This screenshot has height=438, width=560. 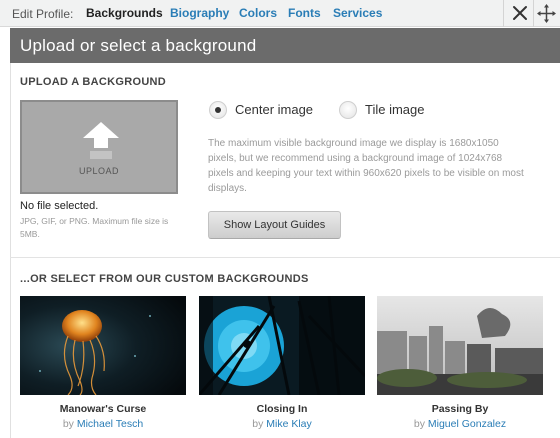 I want to click on tab-fonts: Fonts, so click(x=304, y=13).